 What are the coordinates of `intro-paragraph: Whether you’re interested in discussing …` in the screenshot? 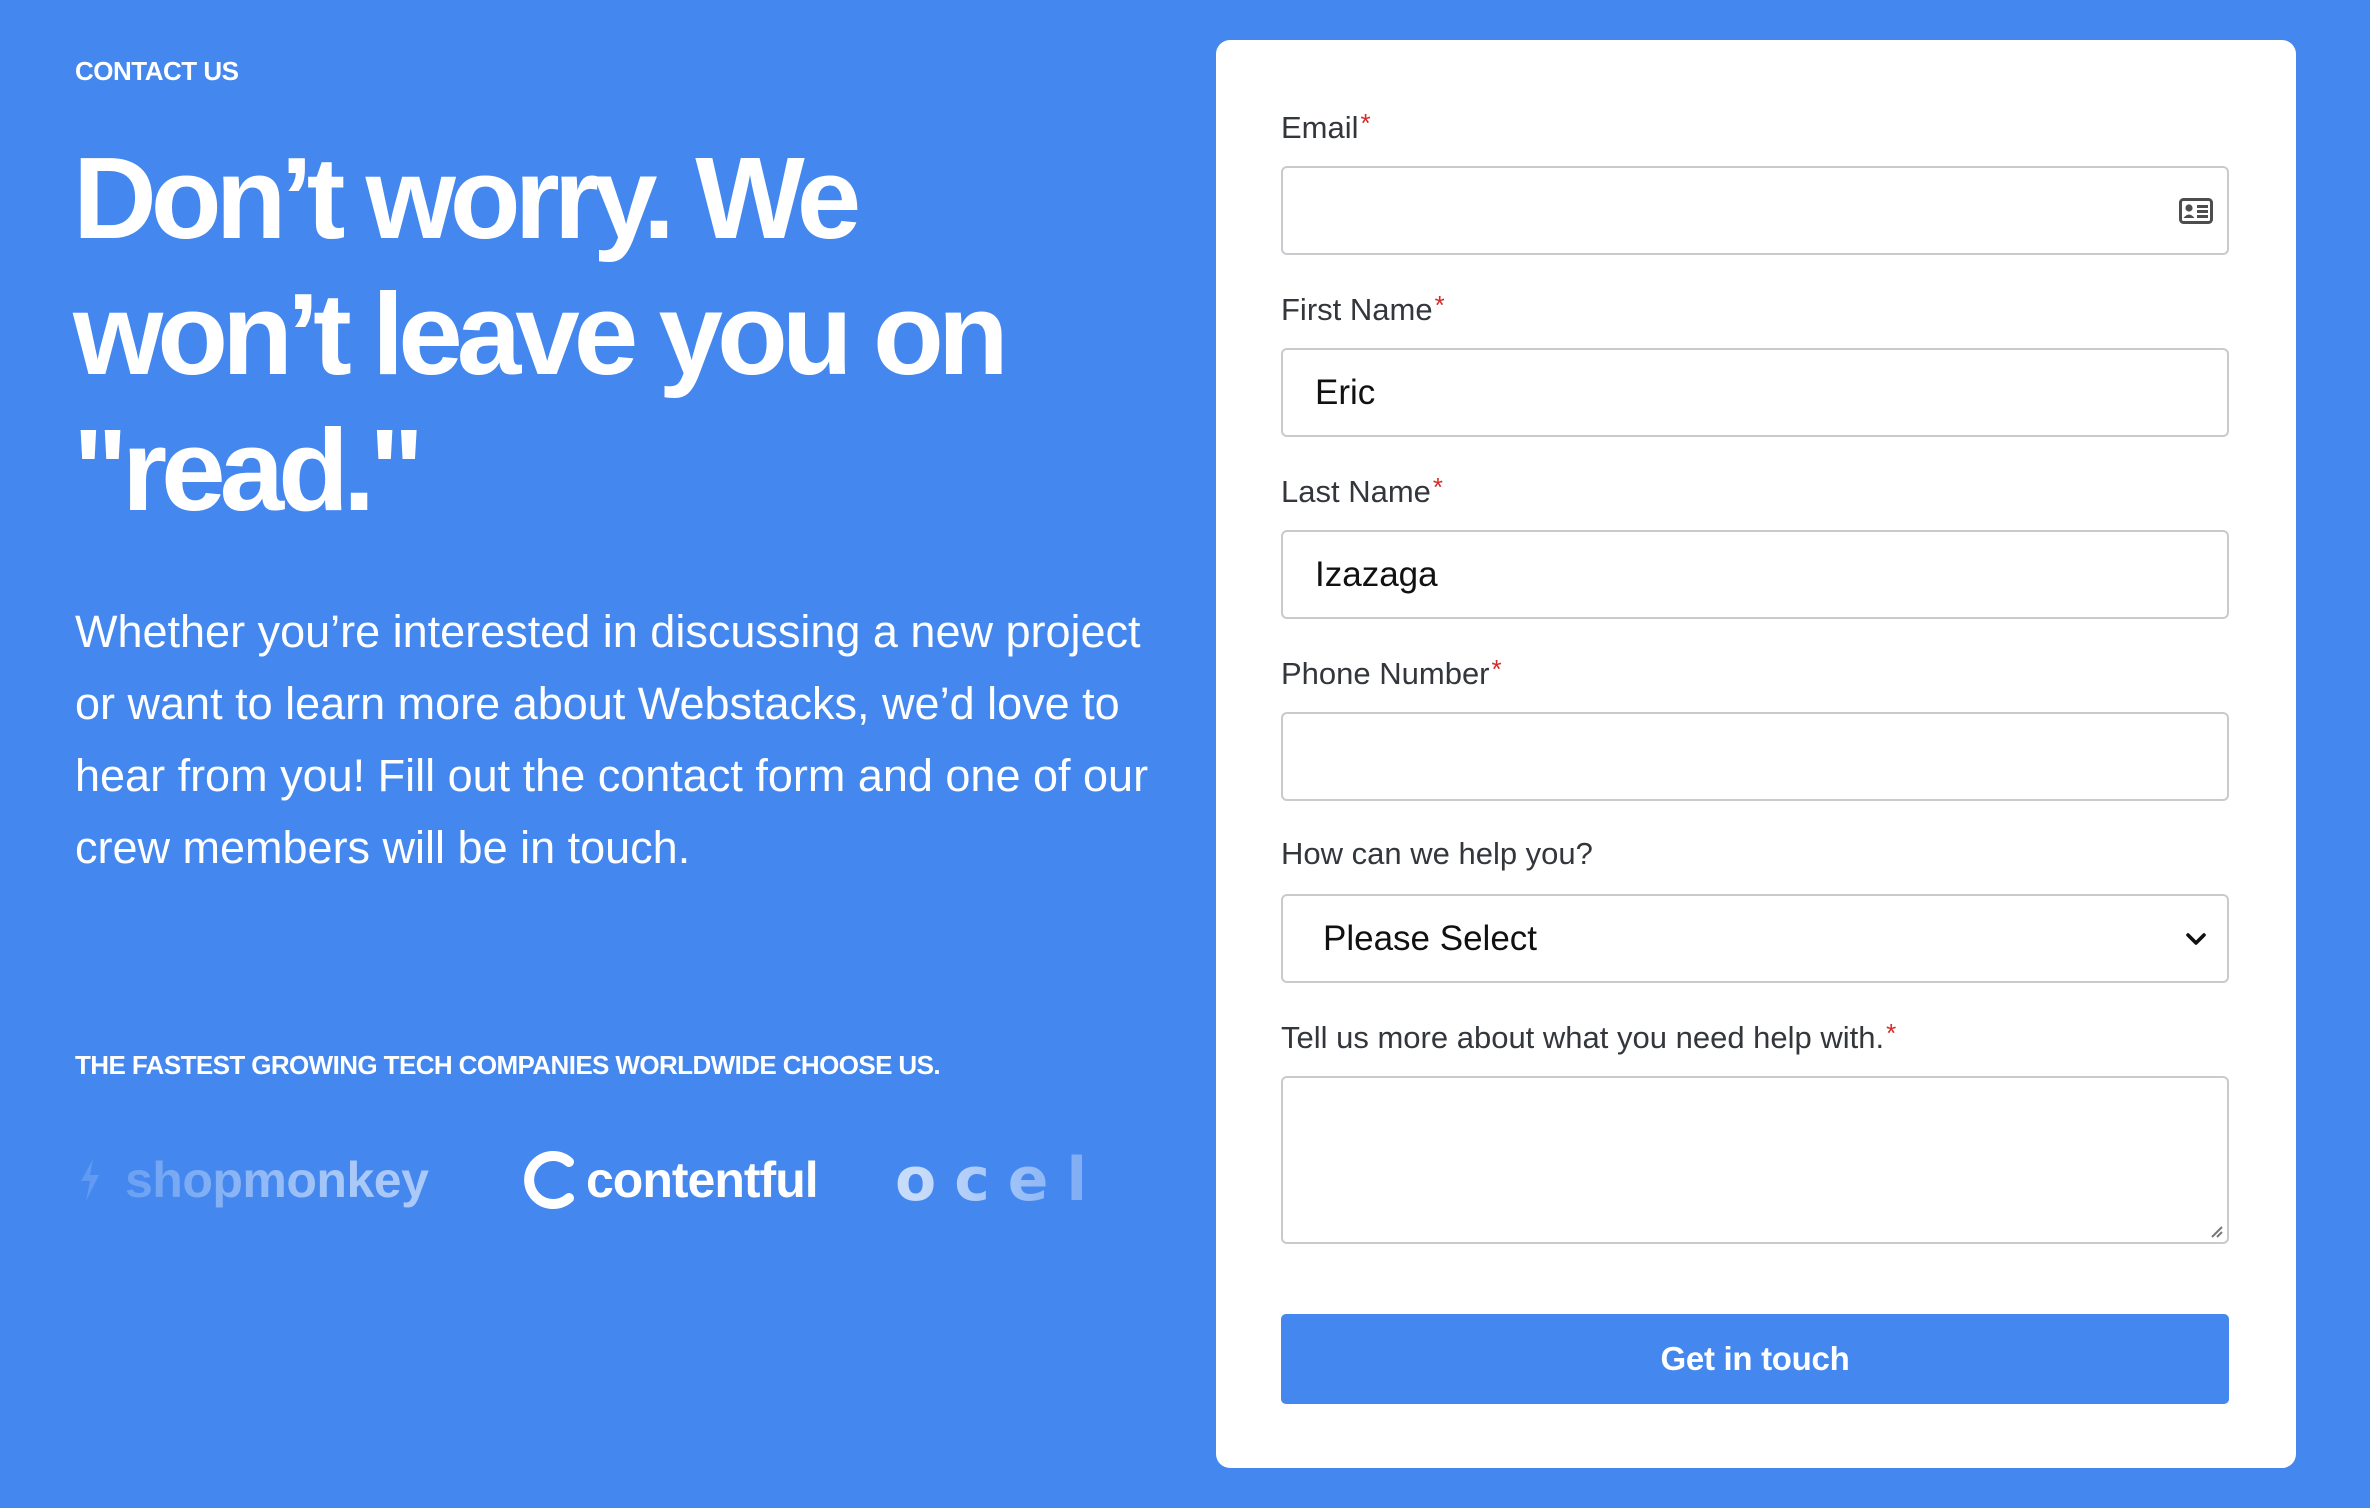 It's located at (612, 739).